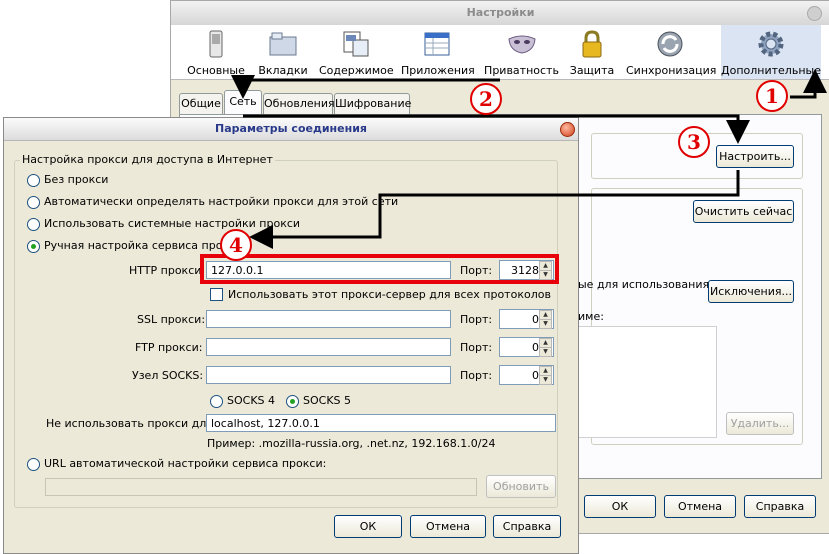  What do you see at coordinates (236, 245) in the screenshot?
I see `annotation-badge-4: 4` at bounding box center [236, 245].